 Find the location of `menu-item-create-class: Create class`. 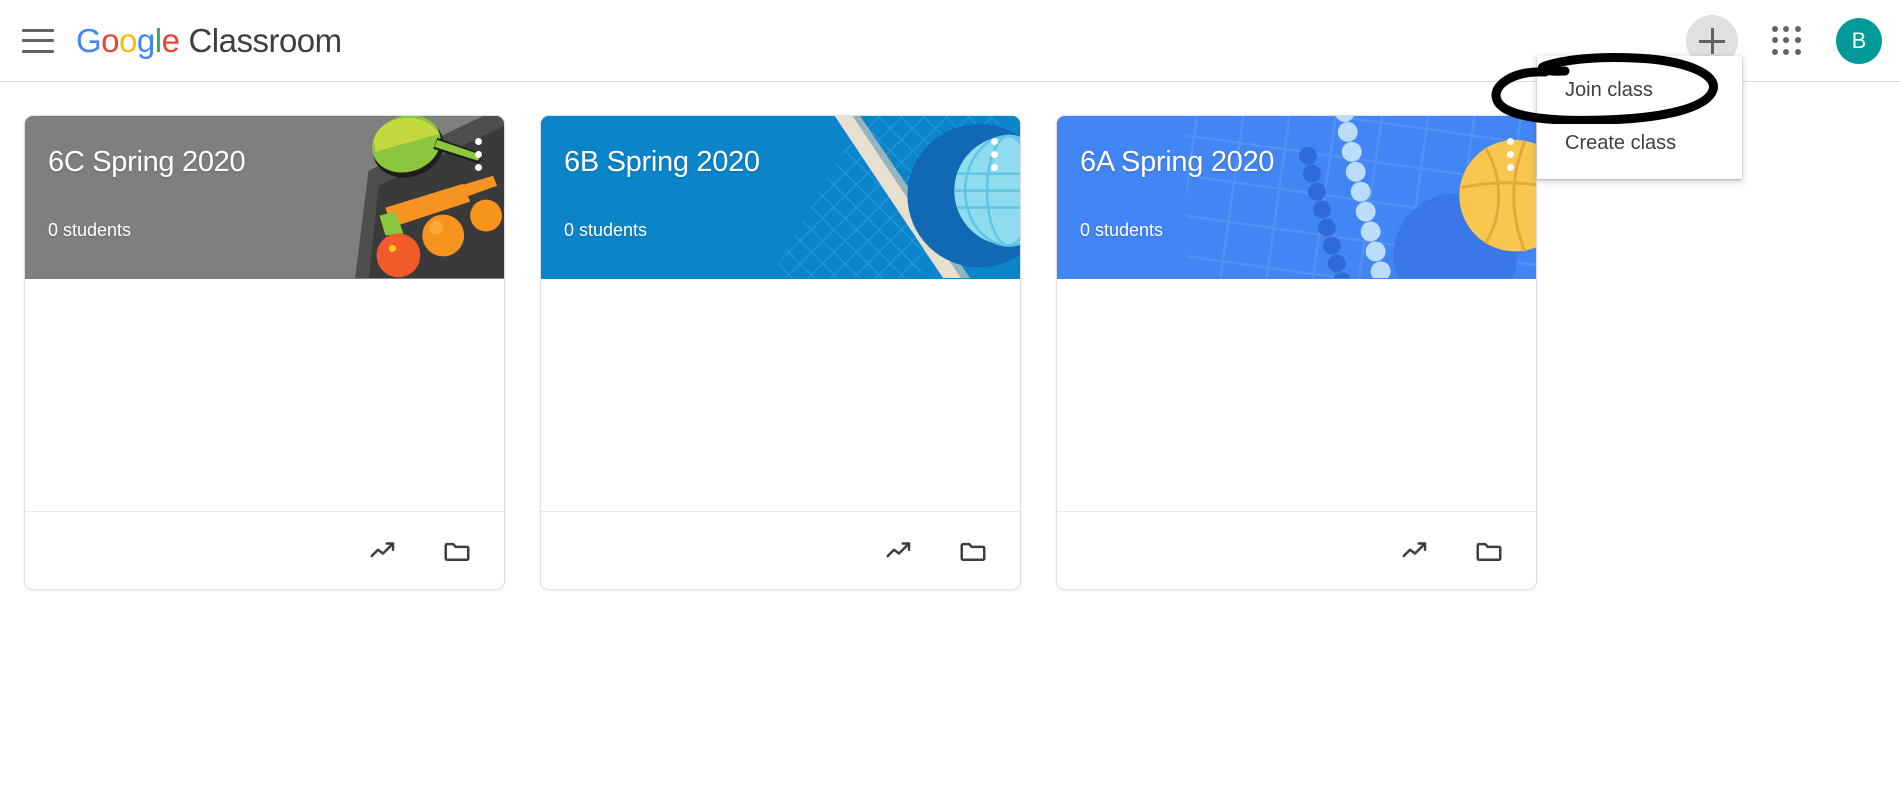

menu-item-create-class: Create class is located at coordinates (1639, 143).